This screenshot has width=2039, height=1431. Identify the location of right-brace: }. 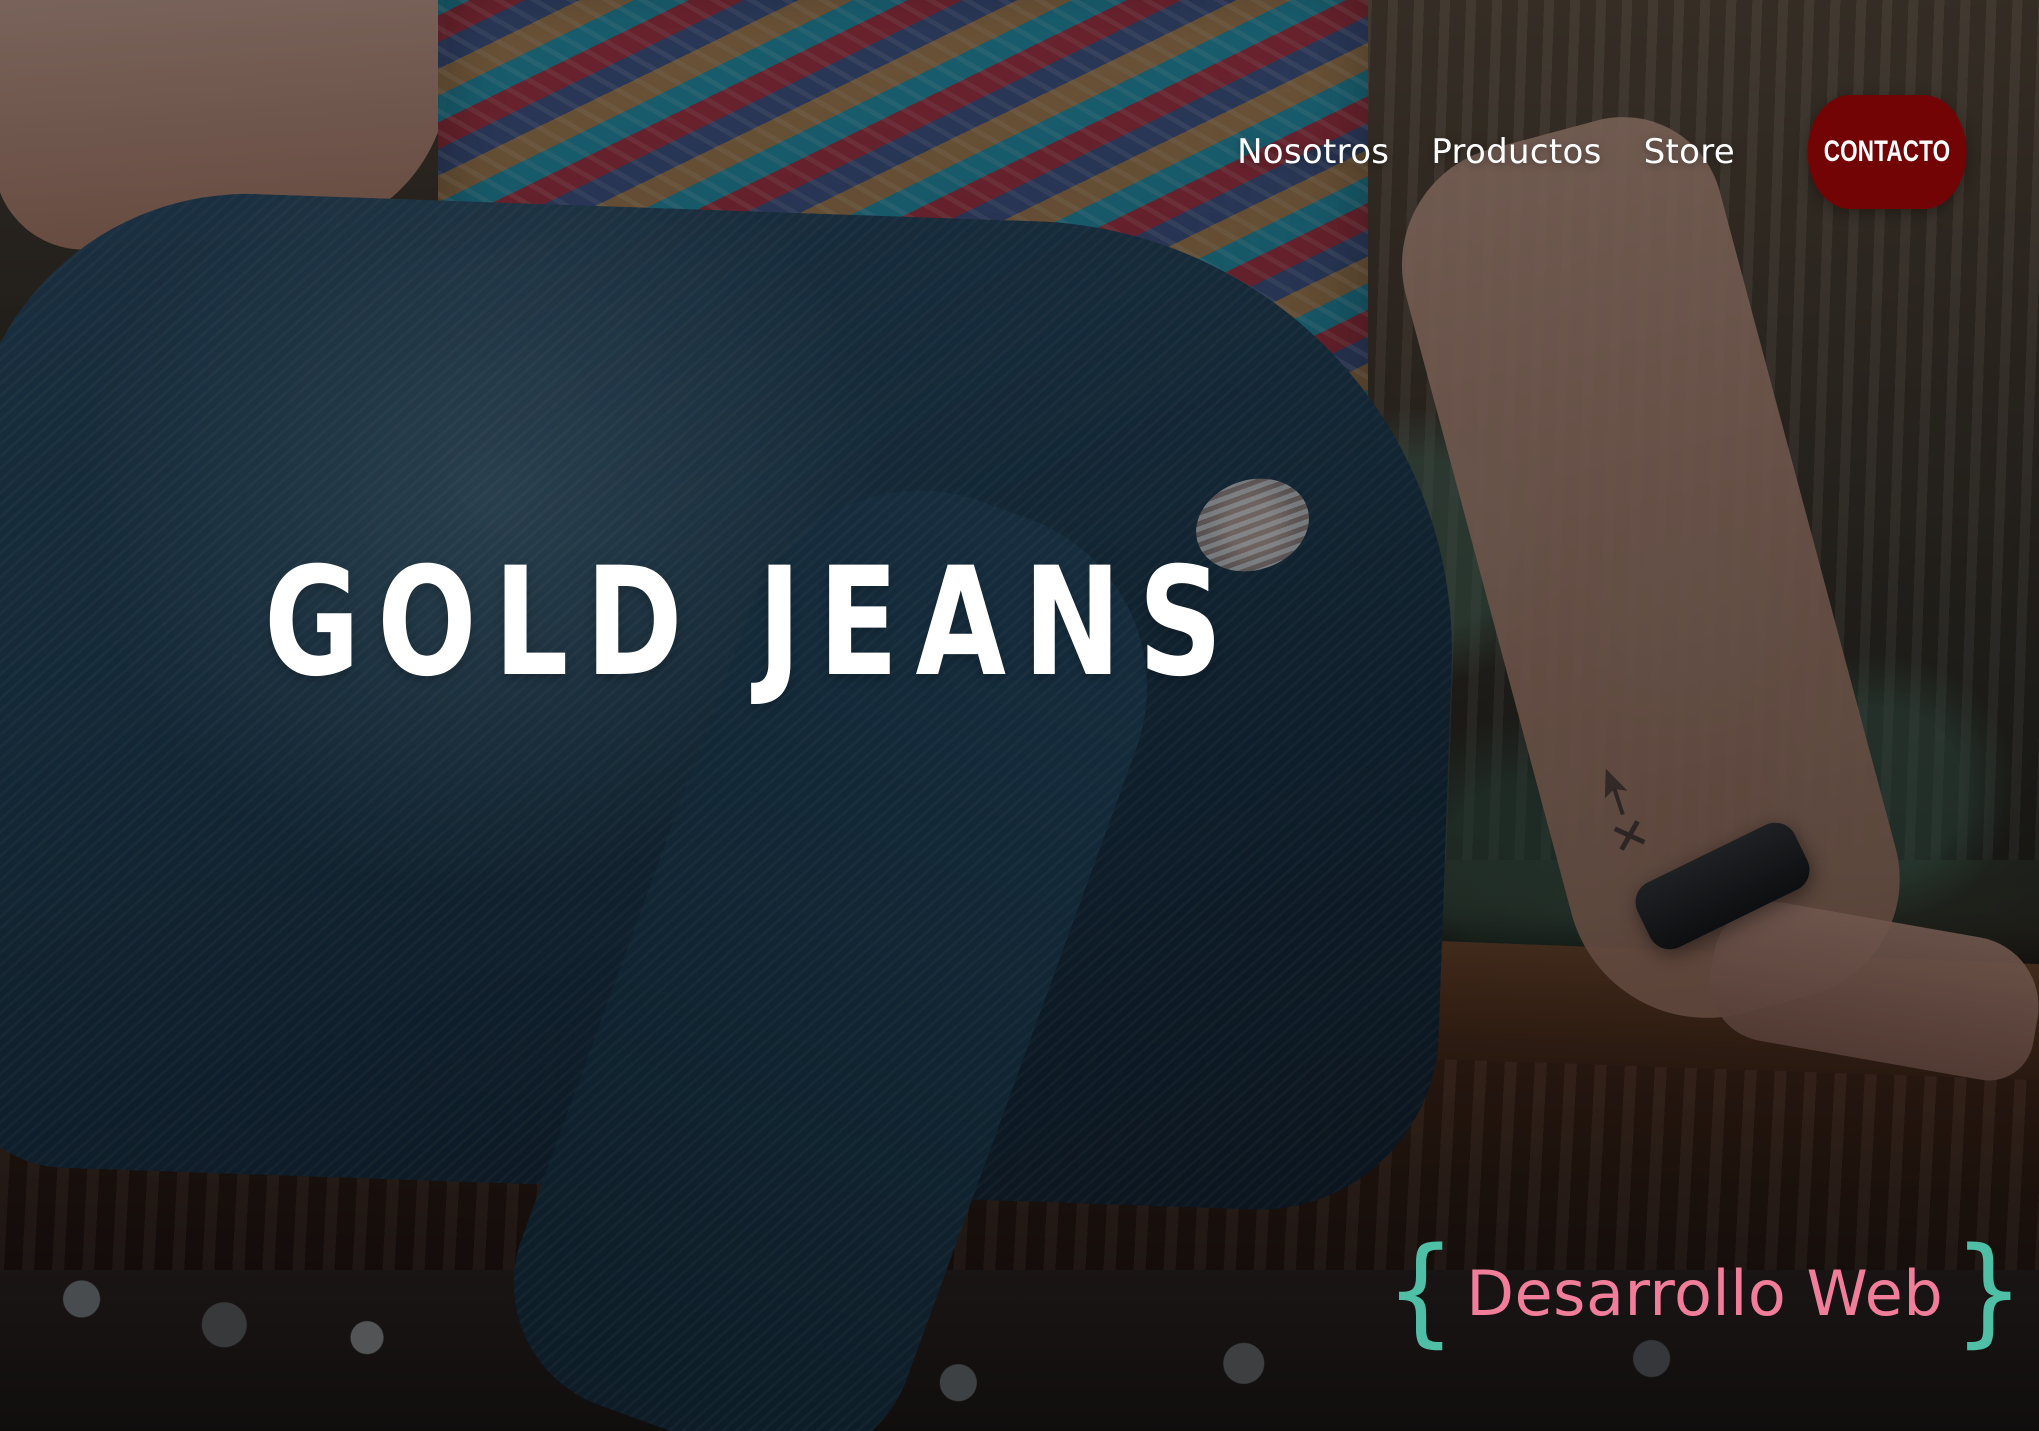
(1989, 1291).